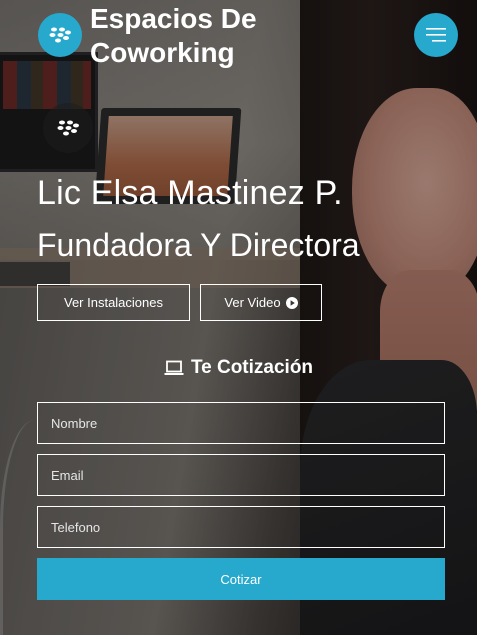  Describe the element at coordinates (198, 245) in the screenshot. I see `person-role: Fundadora Y Directora` at that location.